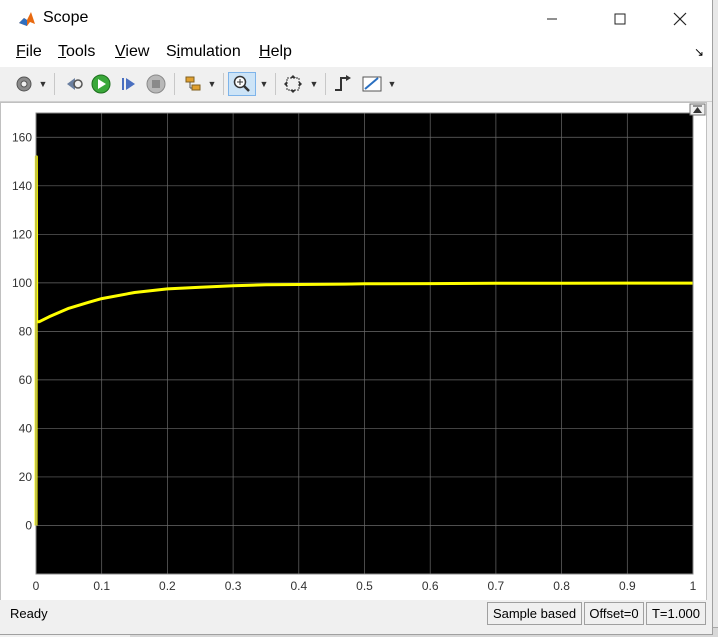 Image resolution: width=718 pixels, height=637 pixels. I want to click on measurements-dropdown-icon: ▼, so click(392, 84).